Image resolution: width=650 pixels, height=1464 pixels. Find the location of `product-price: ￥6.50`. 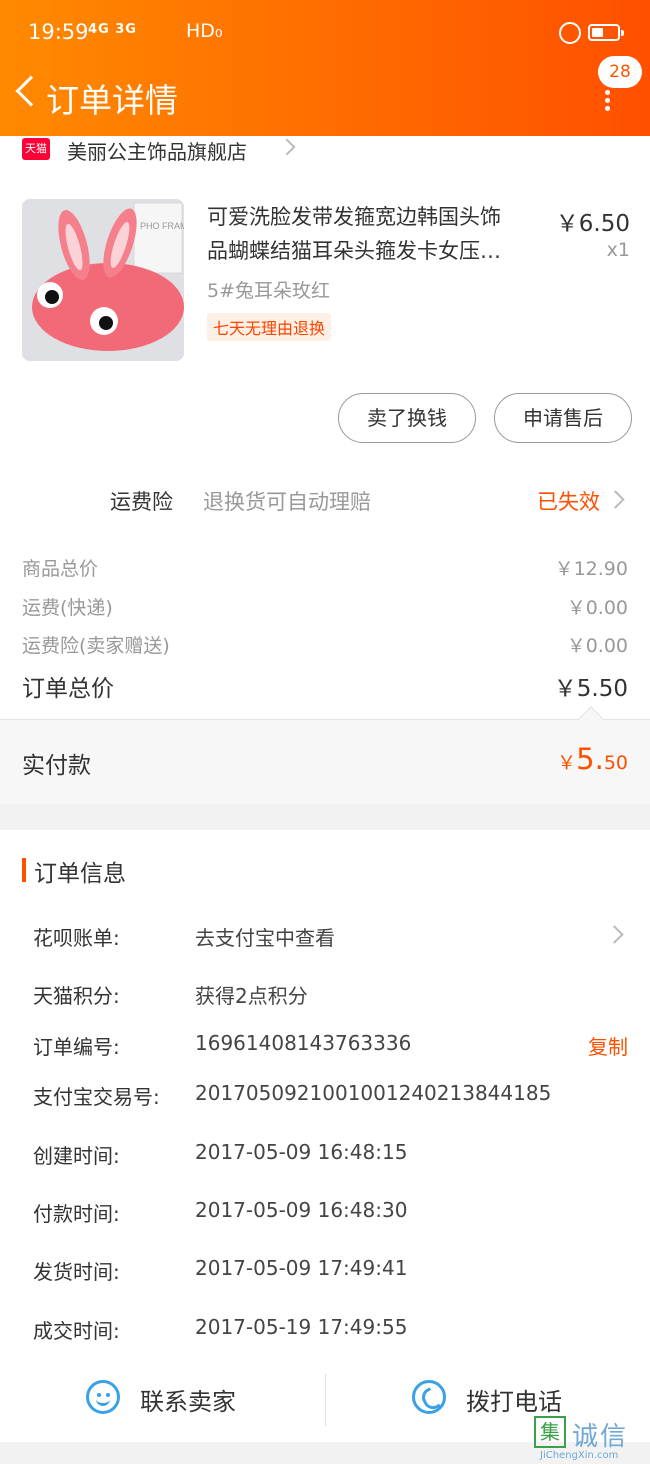

product-price: ￥6.50 is located at coordinates (592, 224).